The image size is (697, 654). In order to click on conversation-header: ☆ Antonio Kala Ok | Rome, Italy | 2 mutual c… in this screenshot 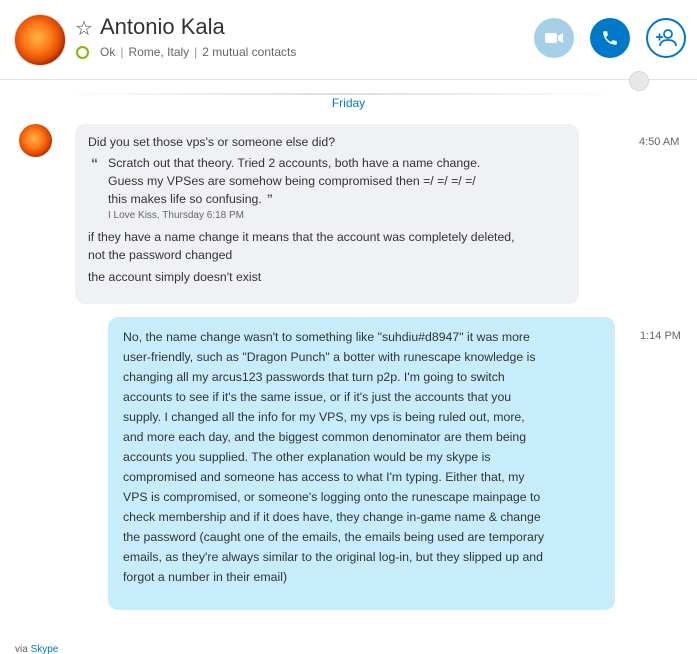, I will do `click(348, 40)`.